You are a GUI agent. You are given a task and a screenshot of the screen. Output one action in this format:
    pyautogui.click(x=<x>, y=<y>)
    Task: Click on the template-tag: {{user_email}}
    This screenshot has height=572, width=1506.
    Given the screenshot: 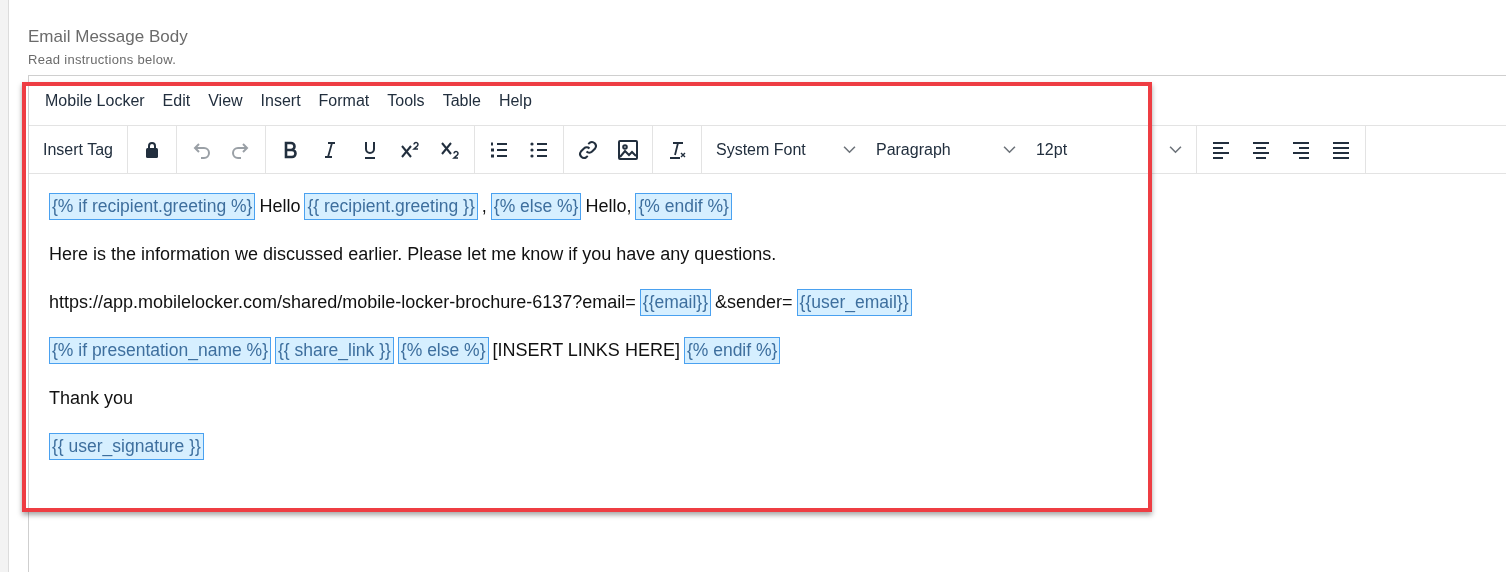 What is the action you would take?
    pyautogui.click(x=854, y=302)
    